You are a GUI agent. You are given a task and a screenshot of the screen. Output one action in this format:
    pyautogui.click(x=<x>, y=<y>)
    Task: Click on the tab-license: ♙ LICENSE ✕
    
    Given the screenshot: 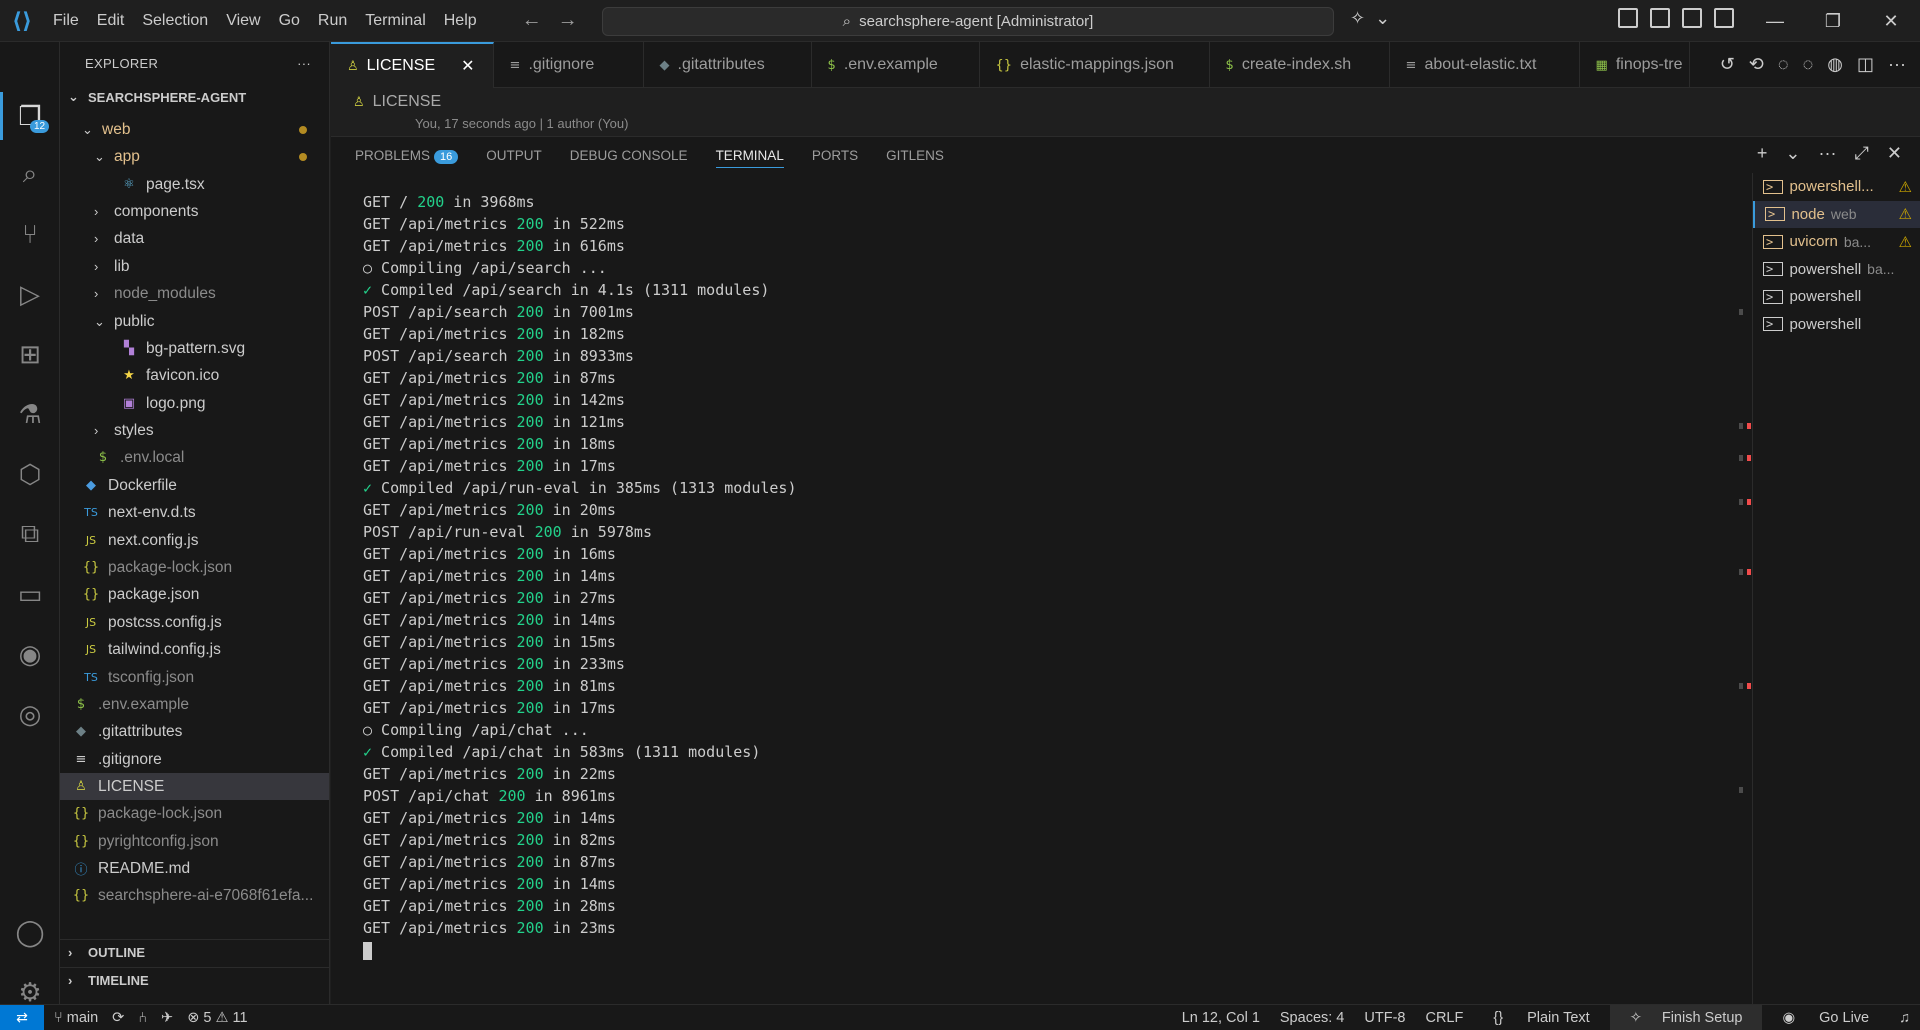 What is the action you would take?
    pyautogui.click(x=412, y=65)
    